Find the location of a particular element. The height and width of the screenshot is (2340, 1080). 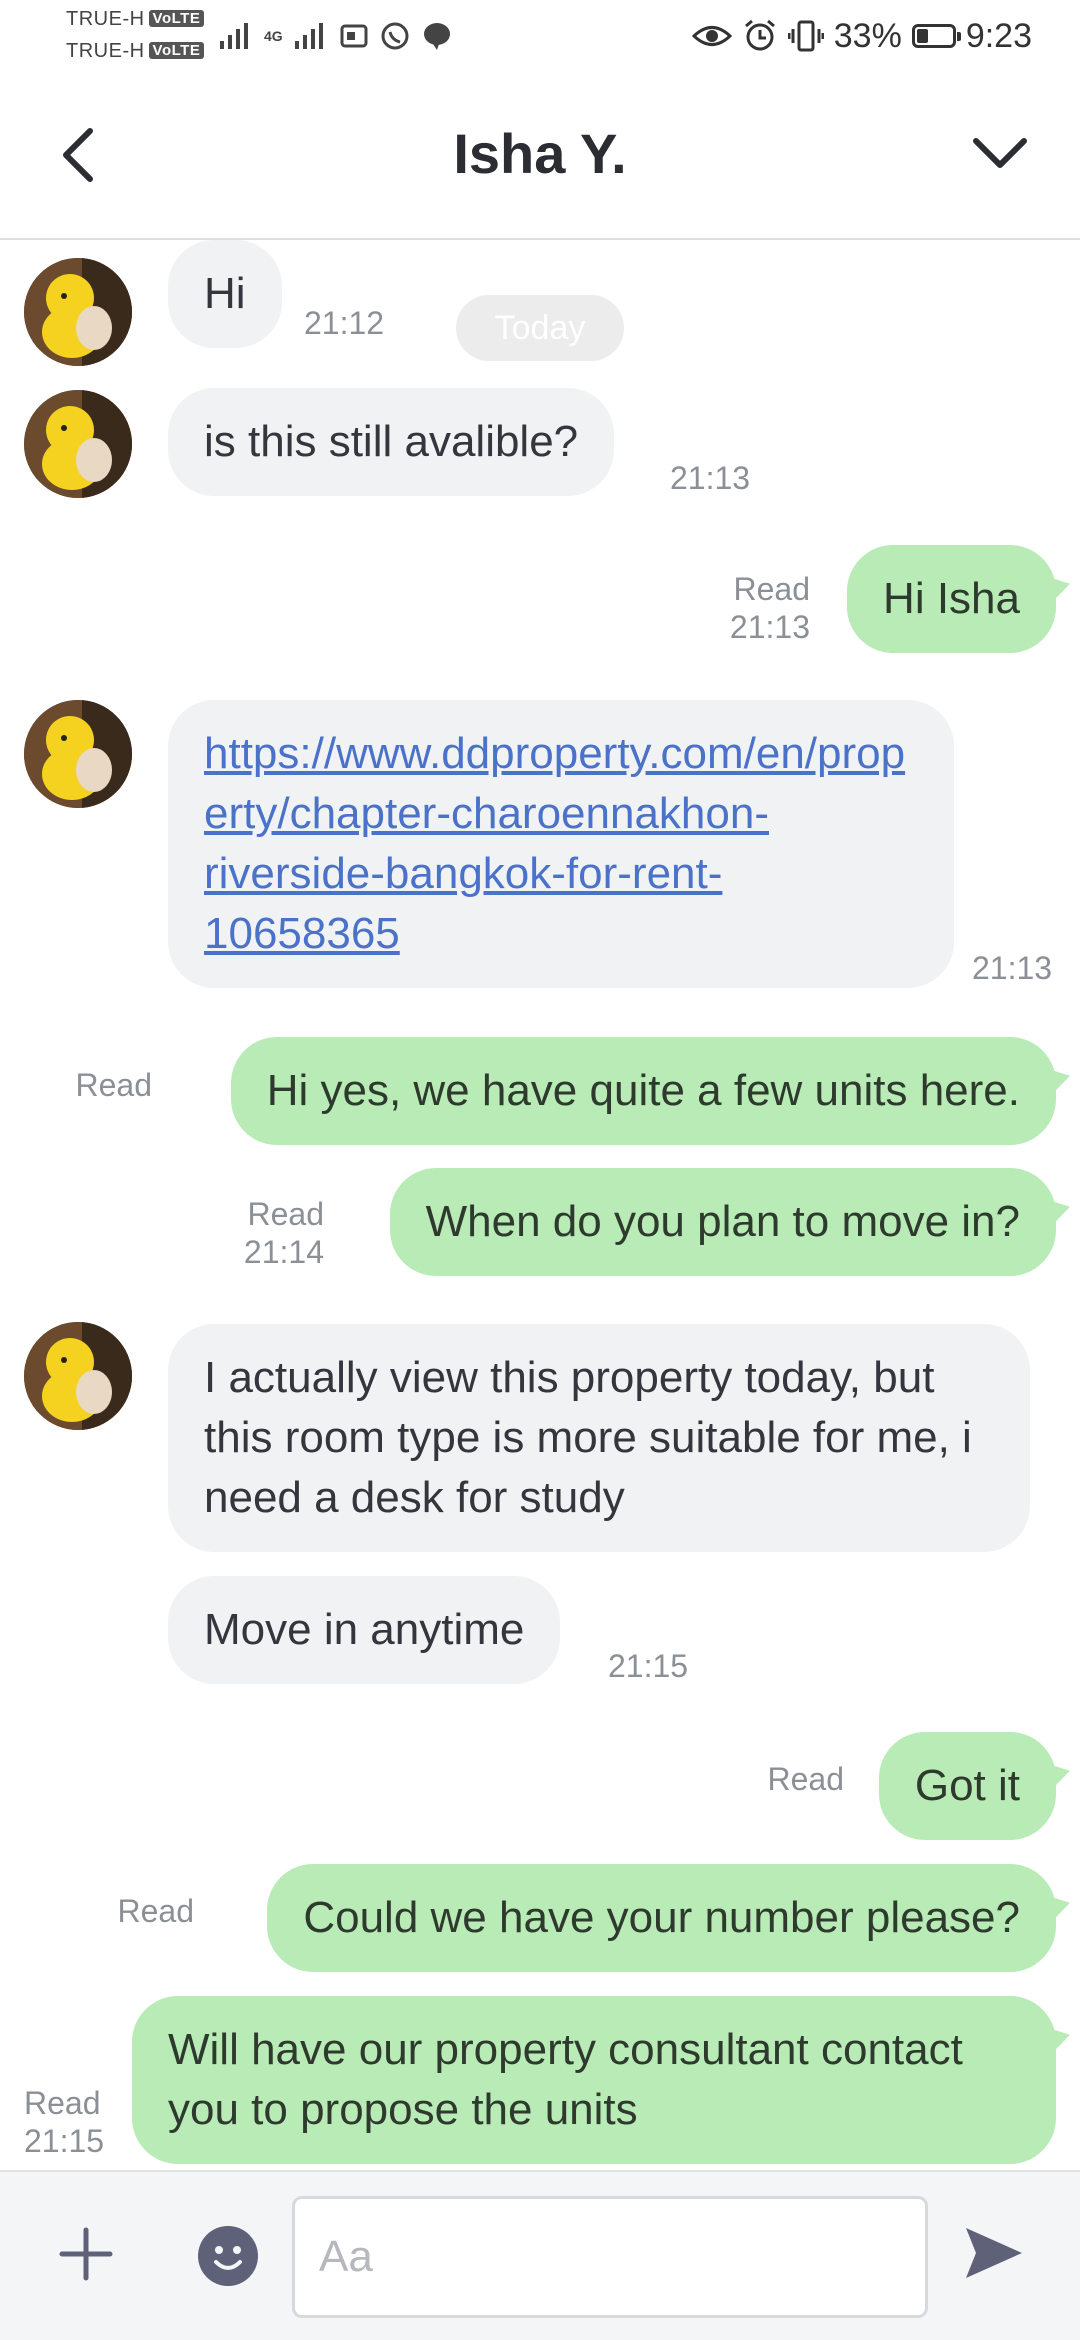

read-receipt: Read 21:14 is located at coordinates (283, 1233).